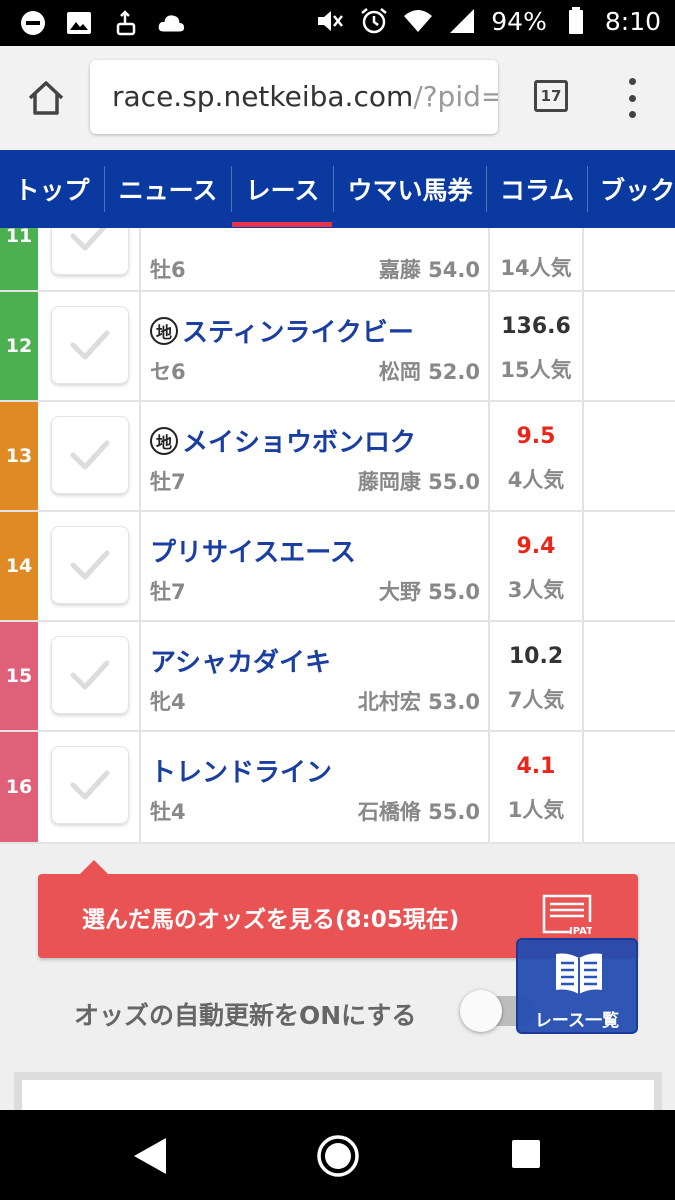 This screenshot has height=1200, width=675. Describe the element at coordinates (168, 189) in the screenshot. I see `nav-item-news: ニュース` at that location.